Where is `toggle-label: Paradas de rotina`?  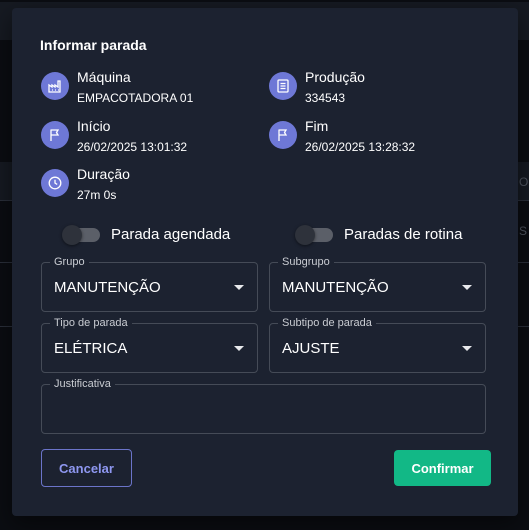
toggle-label: Paradas de rotina is located at coordinates (403, 234).